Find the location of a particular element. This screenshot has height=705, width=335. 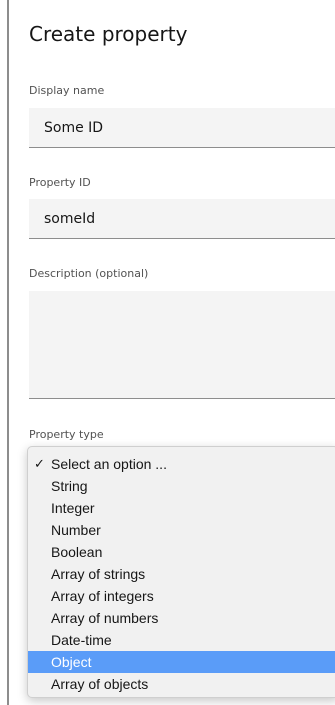

display-name-input is located at coordinates (182, 128).